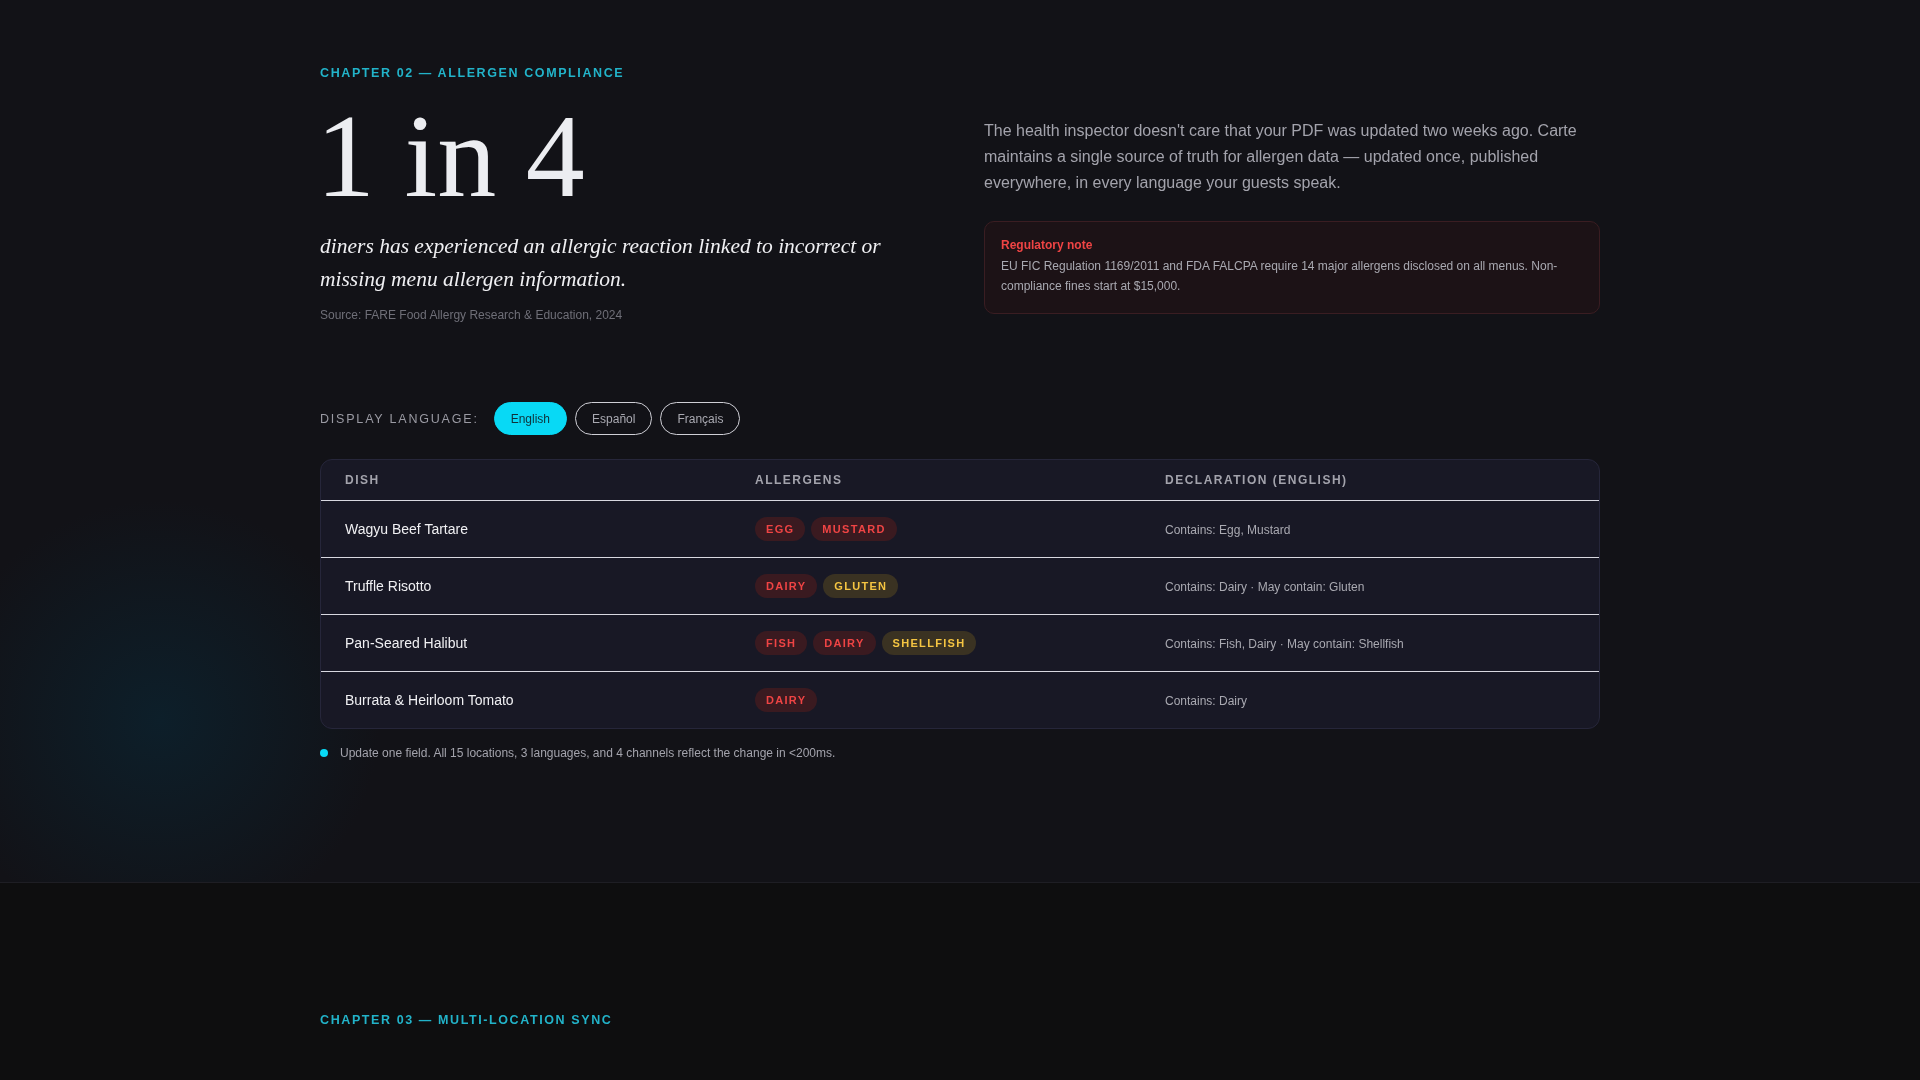  I want to click on language-option: English, so click(530, 418).